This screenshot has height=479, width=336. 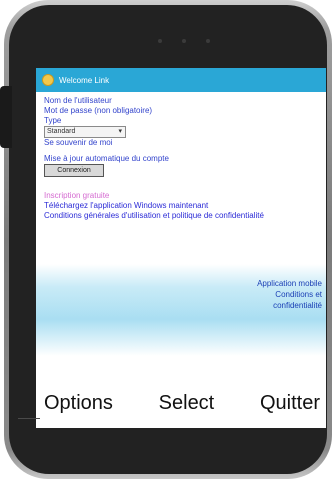 I want to click on device-bottom-ledge, so click(x=168, y=438).